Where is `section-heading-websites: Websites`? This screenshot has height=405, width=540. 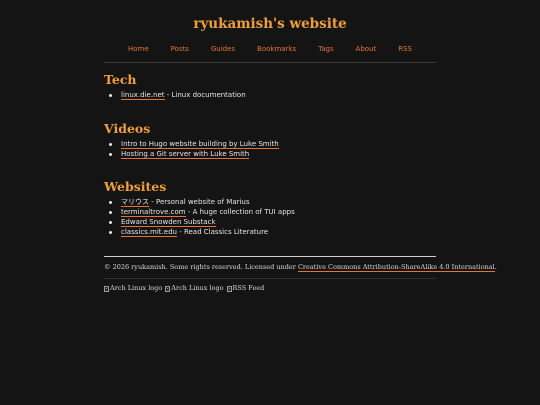
section-heading-websites: Websites is located at coordinates (135, 186).